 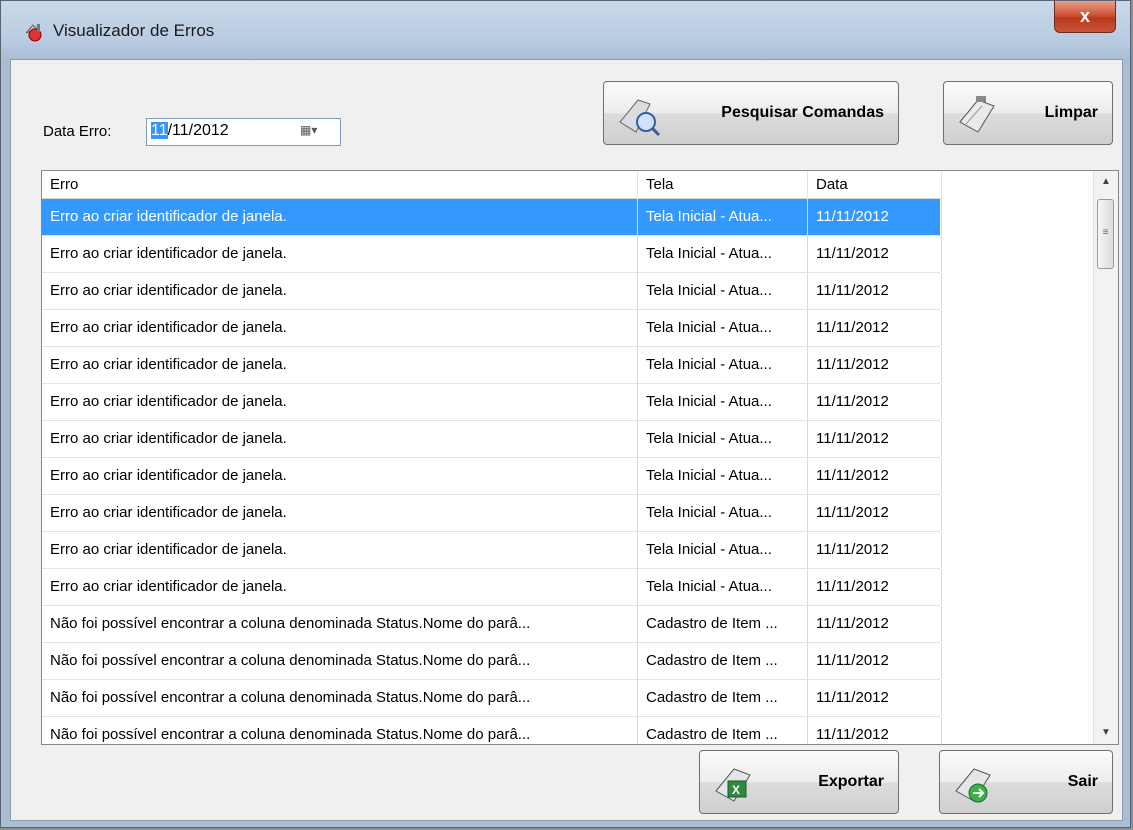 What do you see at coordinates (1106, 182) in the screenshot?
I see `scroll-up-icon: ▲` at bounding box center [1106, 182].